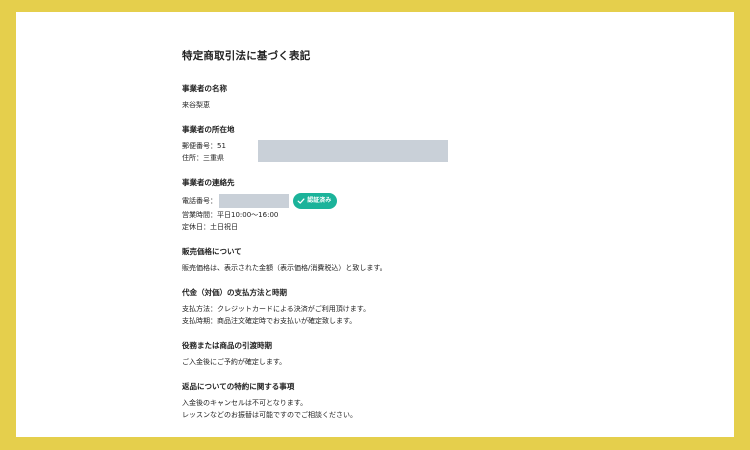 This screenshot has height=450, width=750. Describe the element at coordinates (392, 201) in the screenshot. I see `phone-line: 電話番号： 認証済み` at that location.